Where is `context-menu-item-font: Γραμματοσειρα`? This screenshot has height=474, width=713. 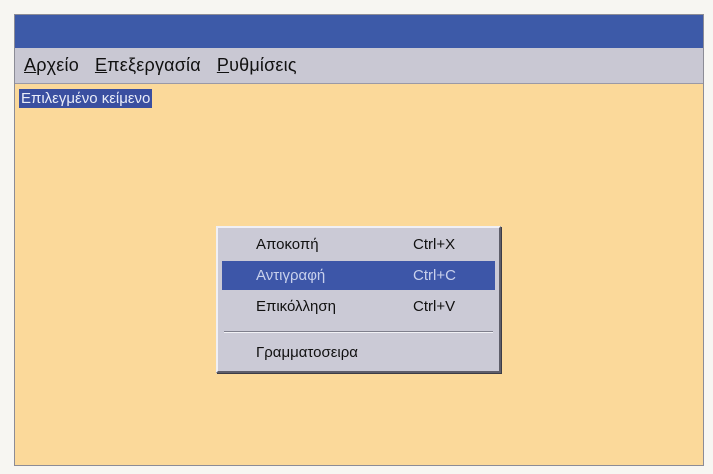 context-menu-item-font: Γραμματοσειρα is located at coordinates (358, 352).